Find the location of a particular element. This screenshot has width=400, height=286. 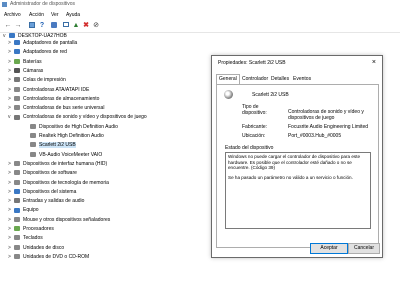

window-title: Administrador de dispositivos is located at coordinates (43, 4).